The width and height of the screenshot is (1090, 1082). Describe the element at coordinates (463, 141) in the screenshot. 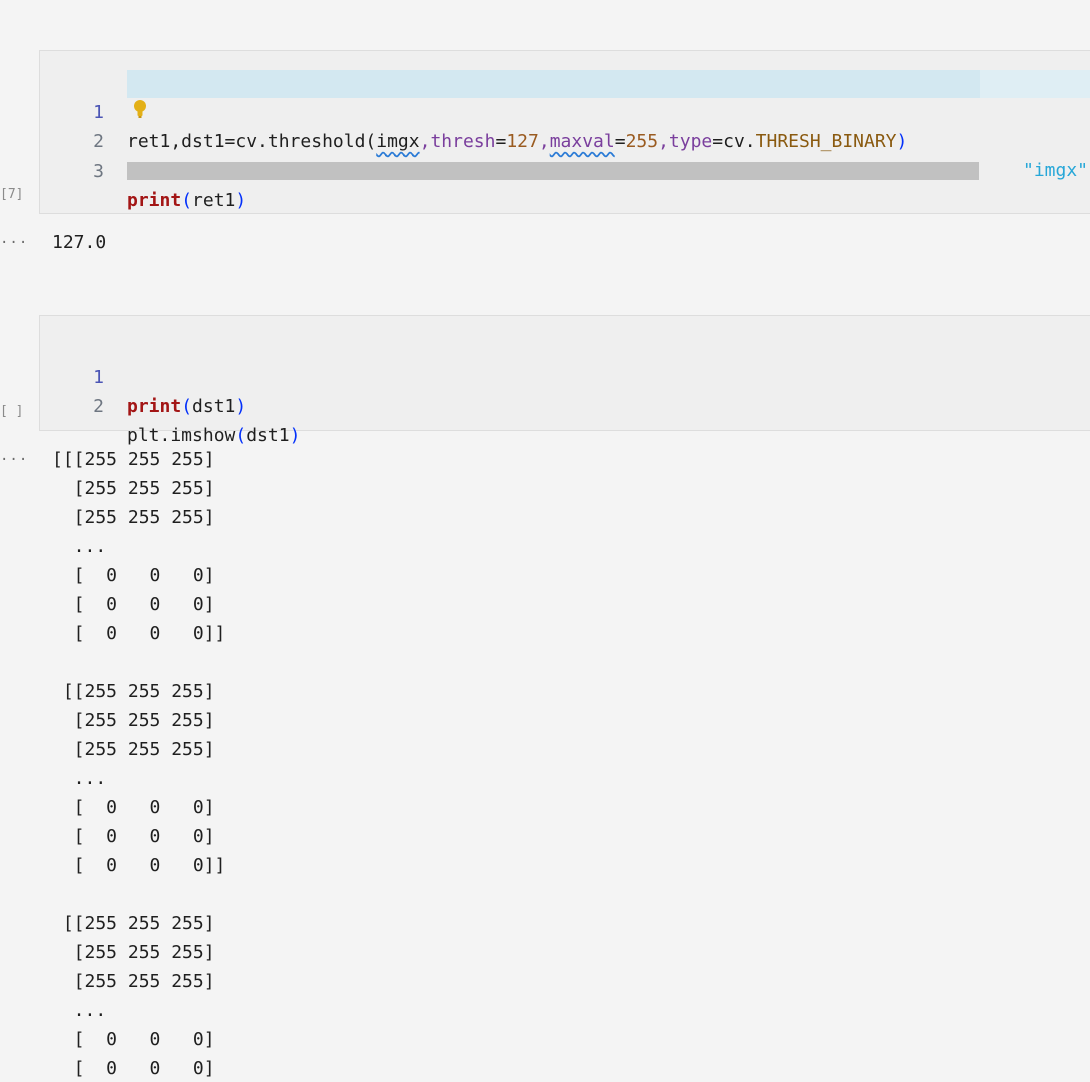

I see `code-token-thresh: thresh` at that location.